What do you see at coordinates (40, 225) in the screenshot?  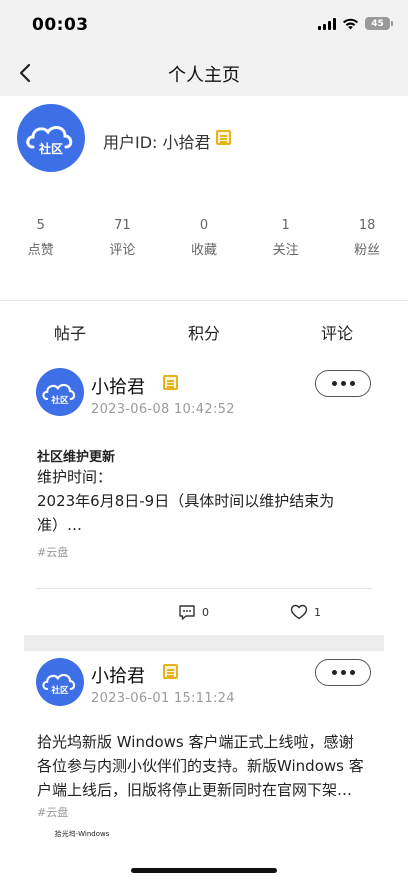 I see `stat-value: 5` at bounding box center [40, 225].